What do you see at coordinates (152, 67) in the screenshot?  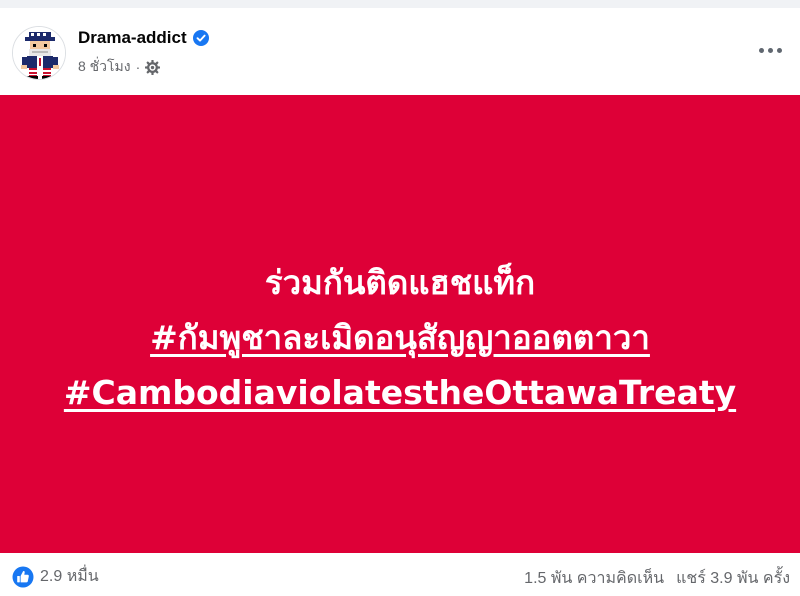 I see `gear-icon` at bounding box center [152, 67].